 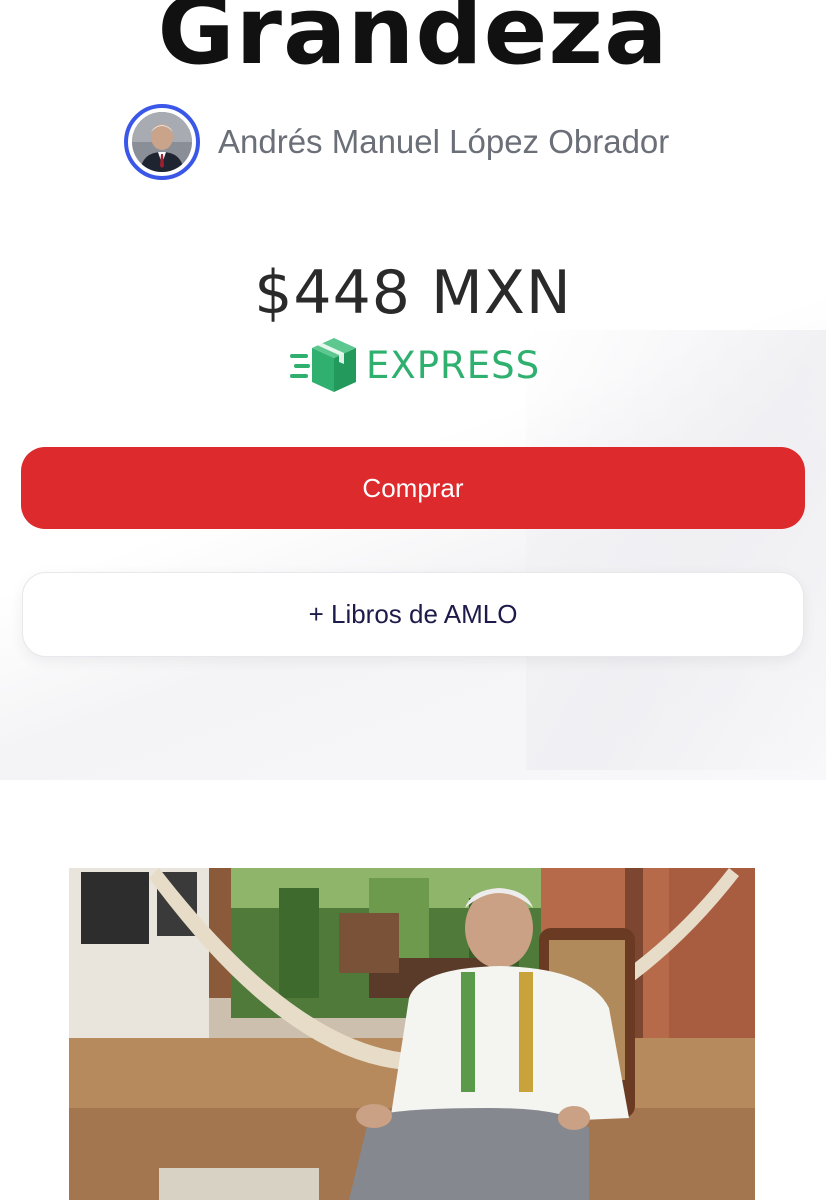 What do you see at coordinates (323, 365) in the screenshot?
I see `express-box-icon` at bounding box center [323, 365].